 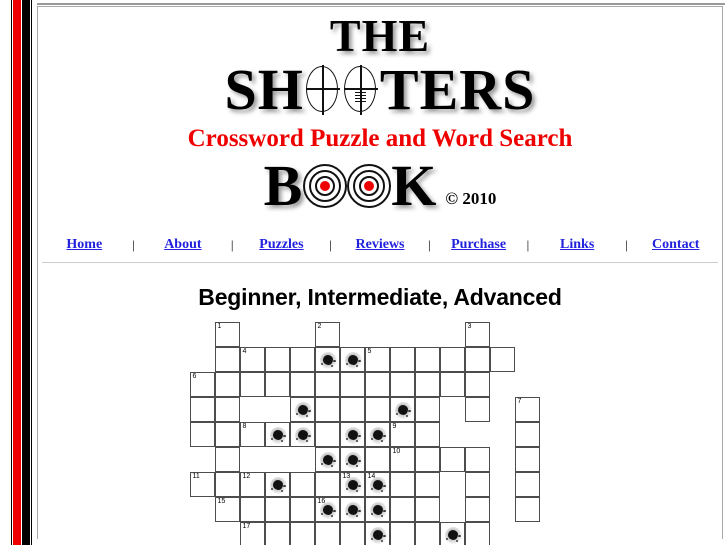 I want to click on crossword-cell: 17, so click(x=252, y=533).